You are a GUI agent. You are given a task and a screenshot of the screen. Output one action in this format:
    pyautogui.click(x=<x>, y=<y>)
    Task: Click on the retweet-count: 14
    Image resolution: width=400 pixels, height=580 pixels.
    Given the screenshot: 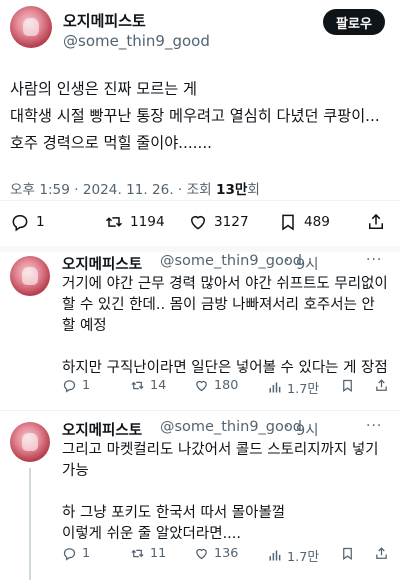 What is the action you would take?
    pyautogui.click(x=158, y=385)
    